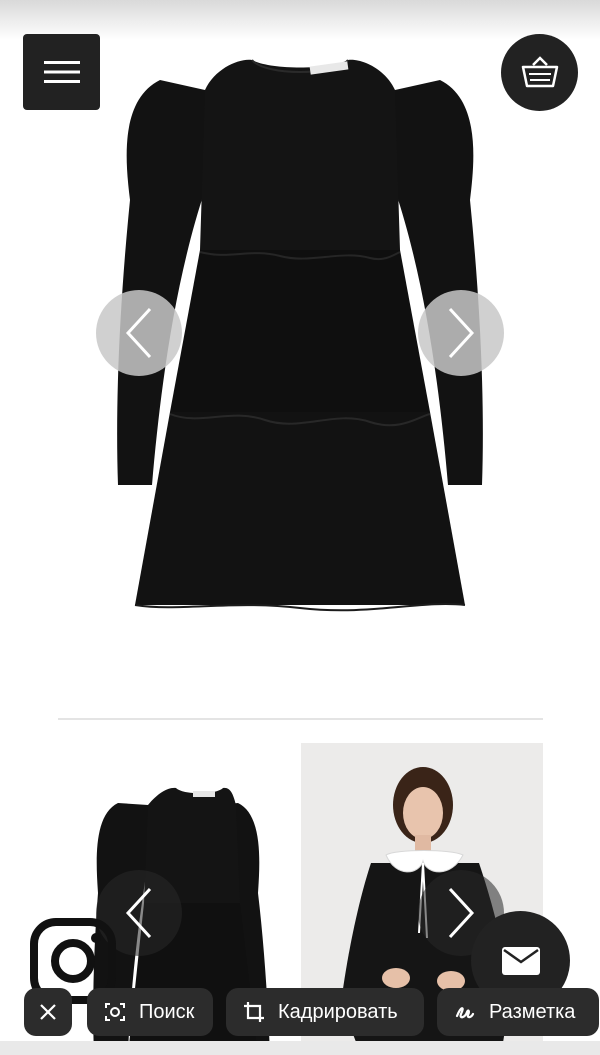 This screenshot has height=1055, width=600. What do you see at coordinates (115, 1012) in the screenshot?
I see `lens-search-icon` at bounding box center [115, 1012].